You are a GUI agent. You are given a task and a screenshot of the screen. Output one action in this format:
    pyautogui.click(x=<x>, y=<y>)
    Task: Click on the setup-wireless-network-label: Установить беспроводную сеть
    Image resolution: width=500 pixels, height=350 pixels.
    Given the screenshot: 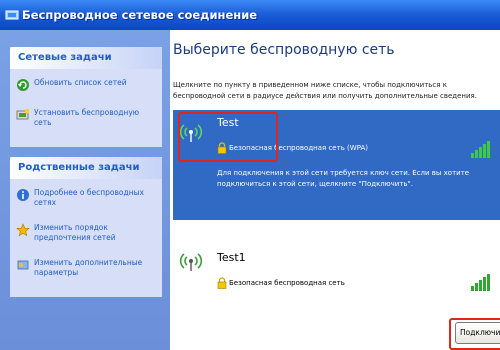 What is the action you would take?
    pyautogui.click(x=87, y=117)
    